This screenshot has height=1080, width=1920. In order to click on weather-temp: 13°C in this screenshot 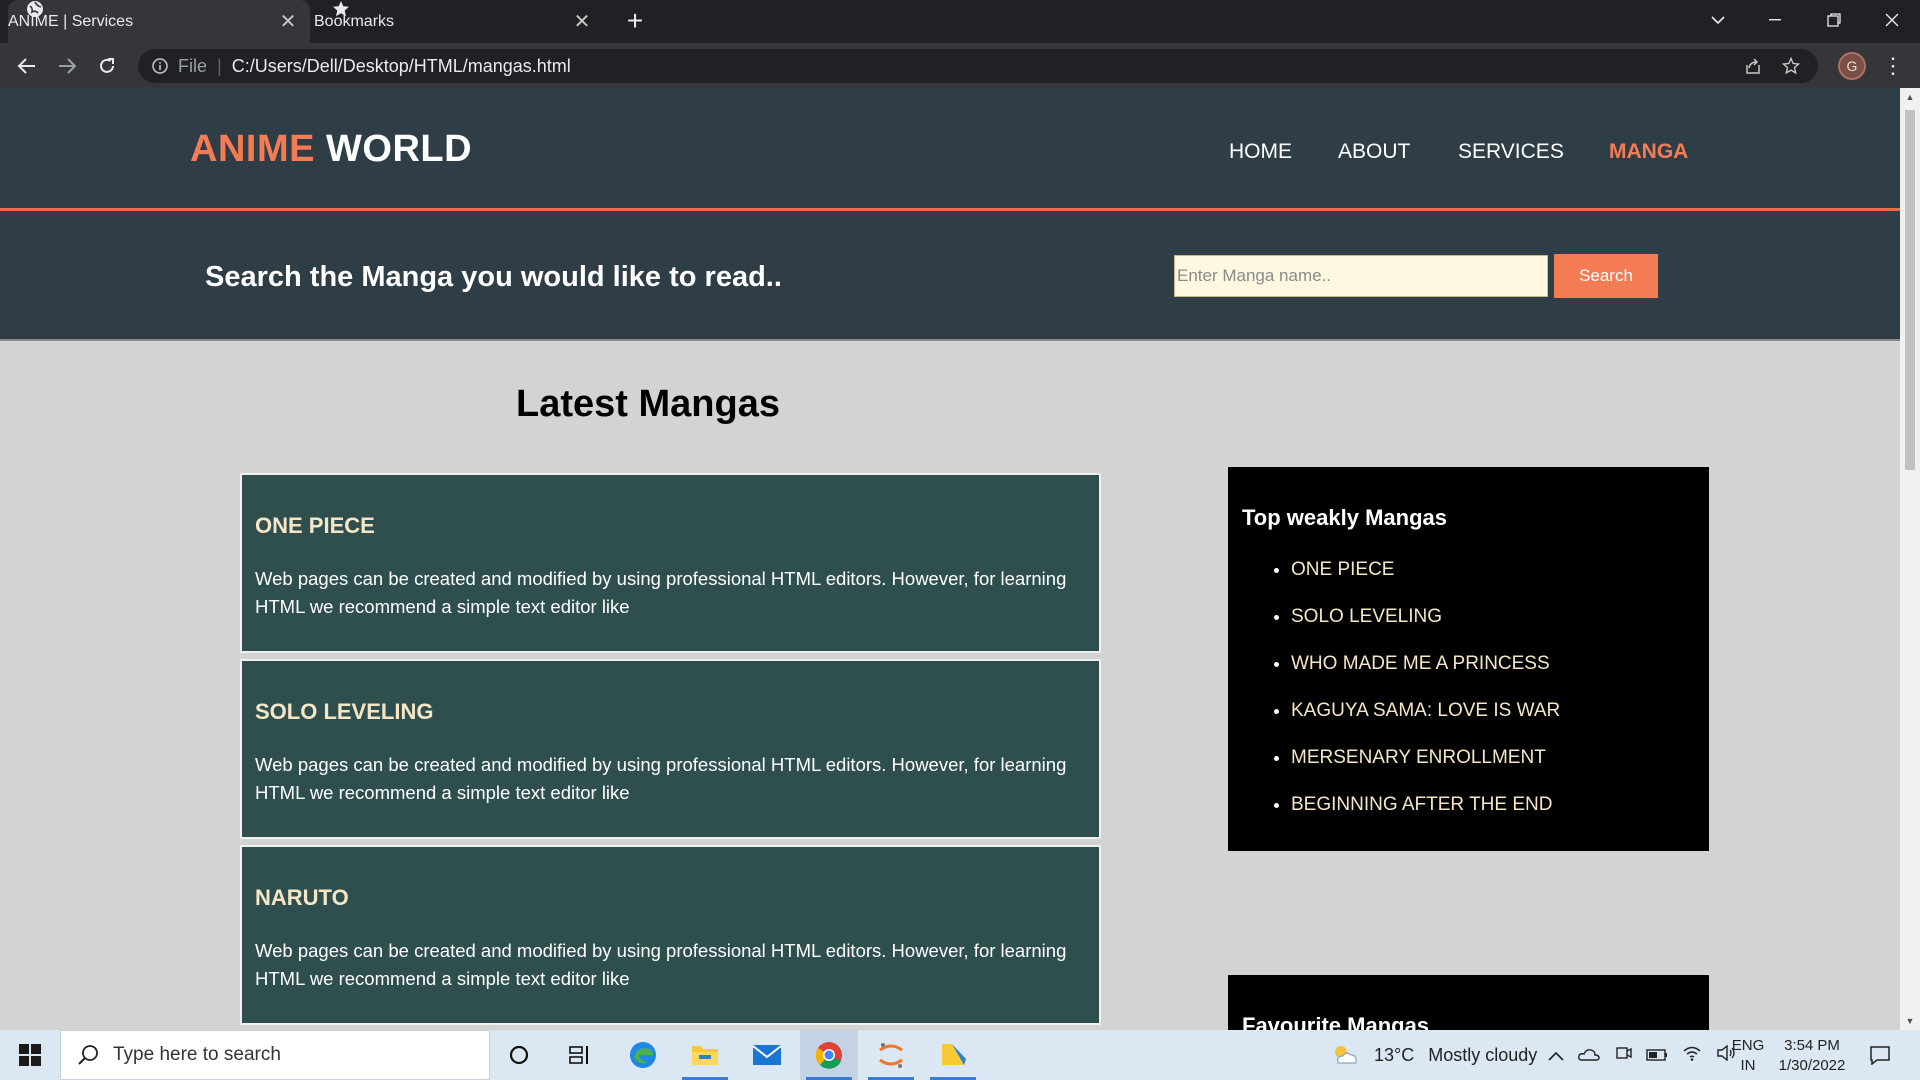, I will do `click(1394, 1054)`.